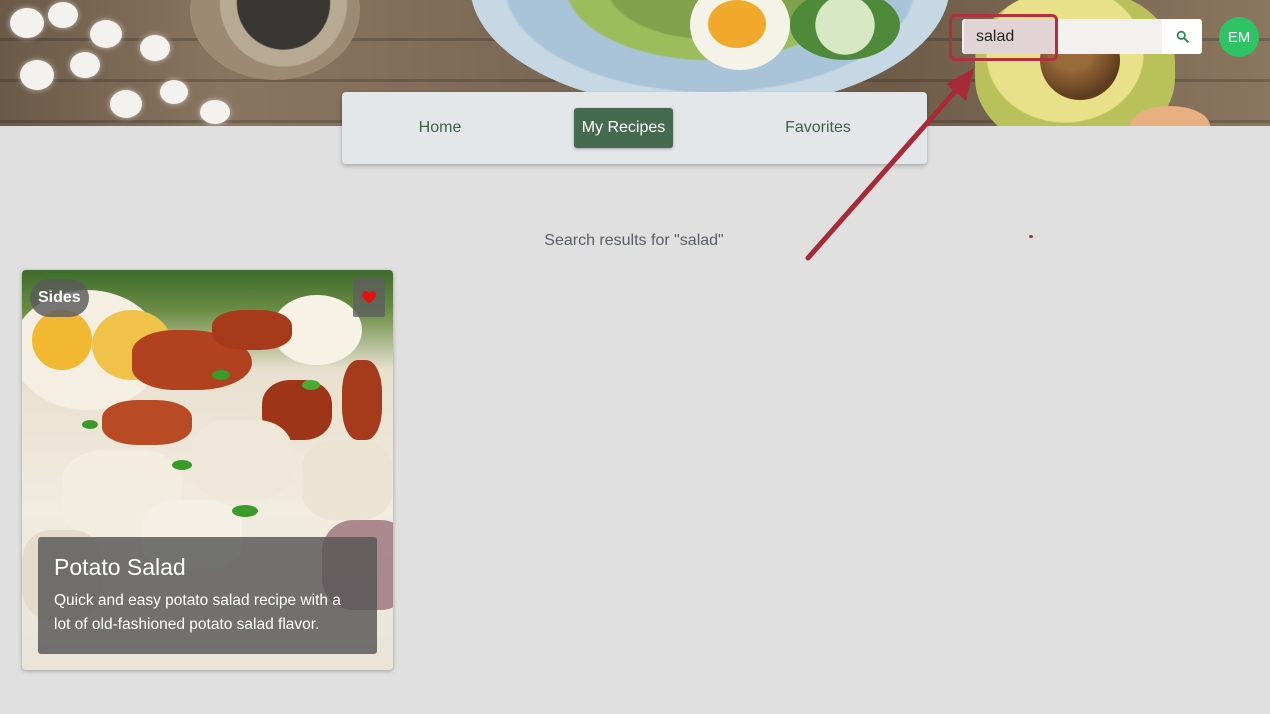 The height and width of the screenshot is (714, 1270). I want to click on main-nav: Home My Recipes Favorites, so click(634, 128).